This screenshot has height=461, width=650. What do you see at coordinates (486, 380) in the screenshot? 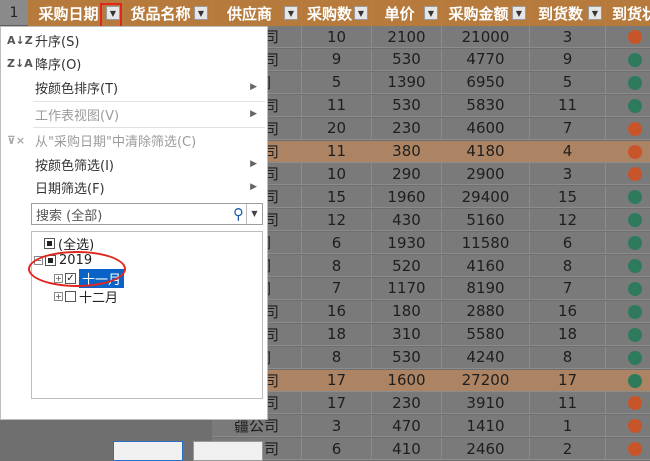
I see `table-cell: 27200` at bounding box center [486, 380].